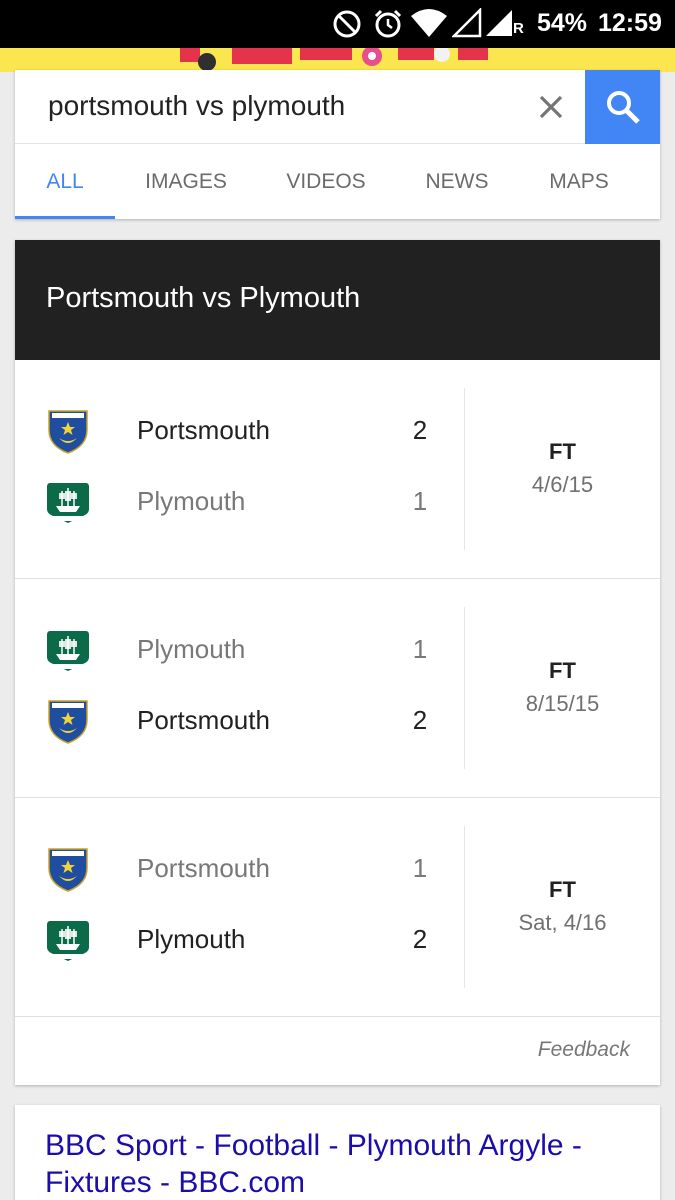  What do you see at coordinates (65, 182) in the screenshot?
I see `tab-all: ALL` at bounding box center [65, 182].